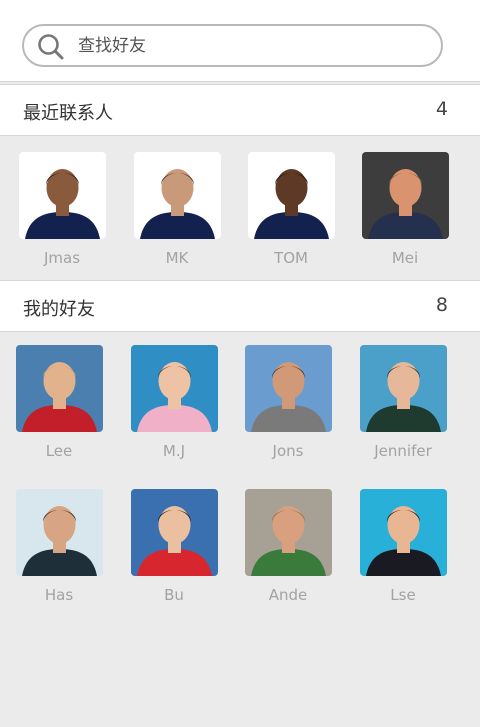 Image resolution: width=480 pixels, height=727 pixels. Describe the element at coordinates (240, 110) in the screenshot. I see `recent-contacts-header: 最近联系人 4` at that location.